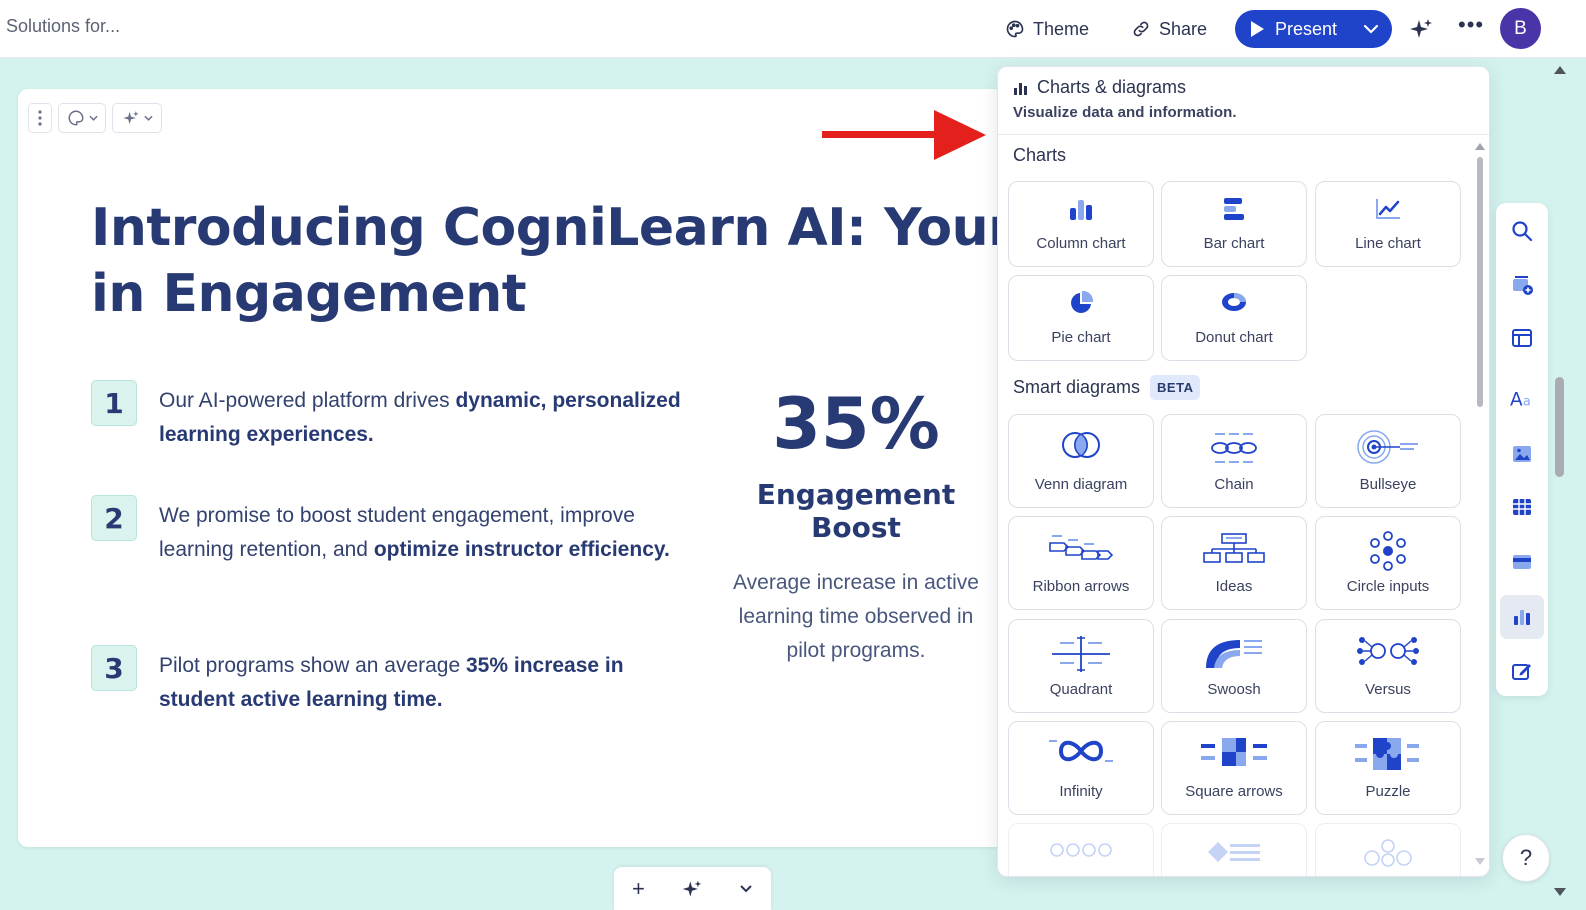  I want to click on add-card-button: +, so click(638, 889).